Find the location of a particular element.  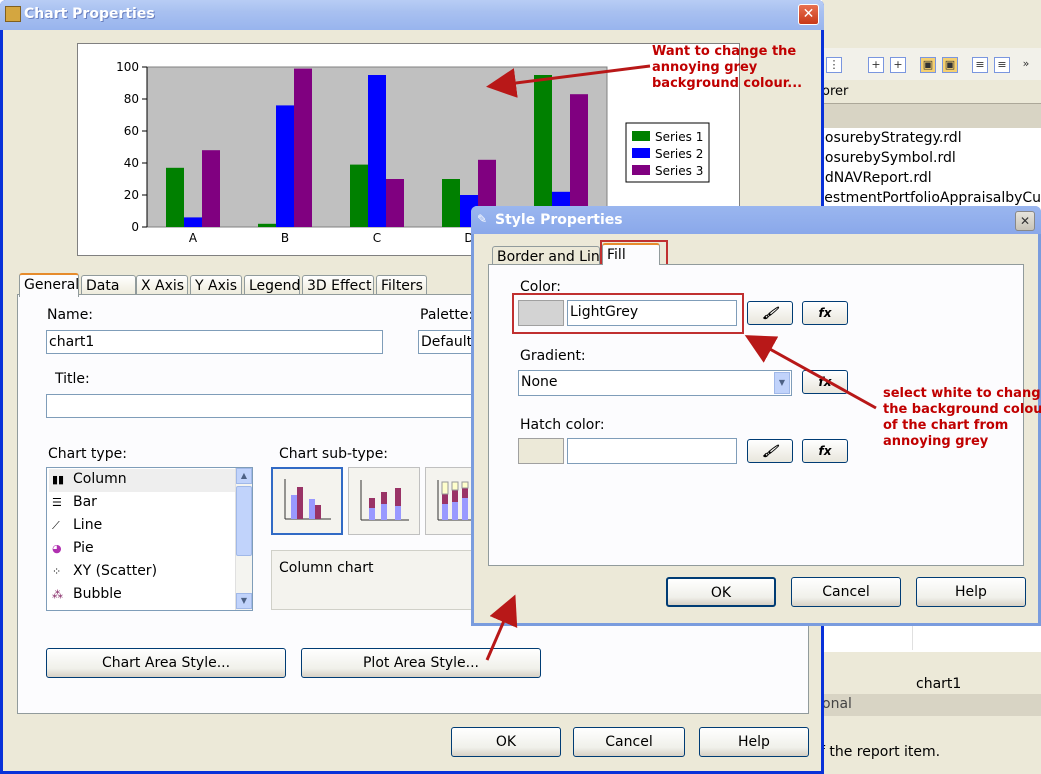

chart-type-label-text: Line is located at coordinates (88, 525).